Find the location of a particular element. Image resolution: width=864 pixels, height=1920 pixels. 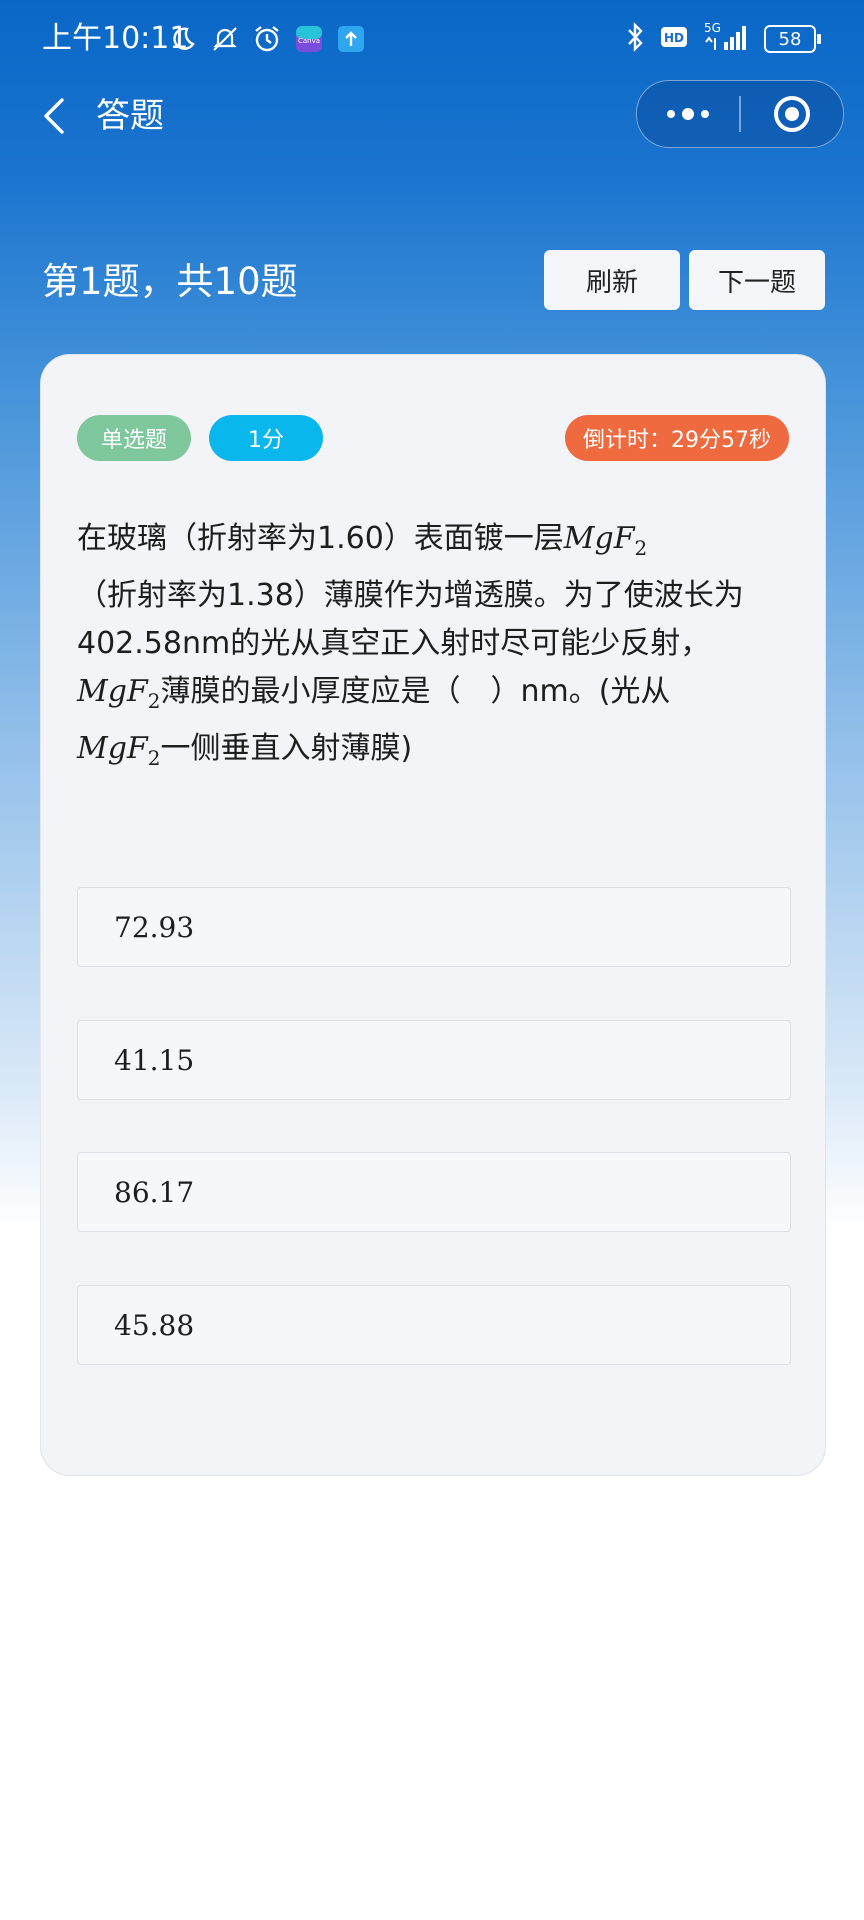

answer-option: 45.88 is located at coordinates (434, 1325).